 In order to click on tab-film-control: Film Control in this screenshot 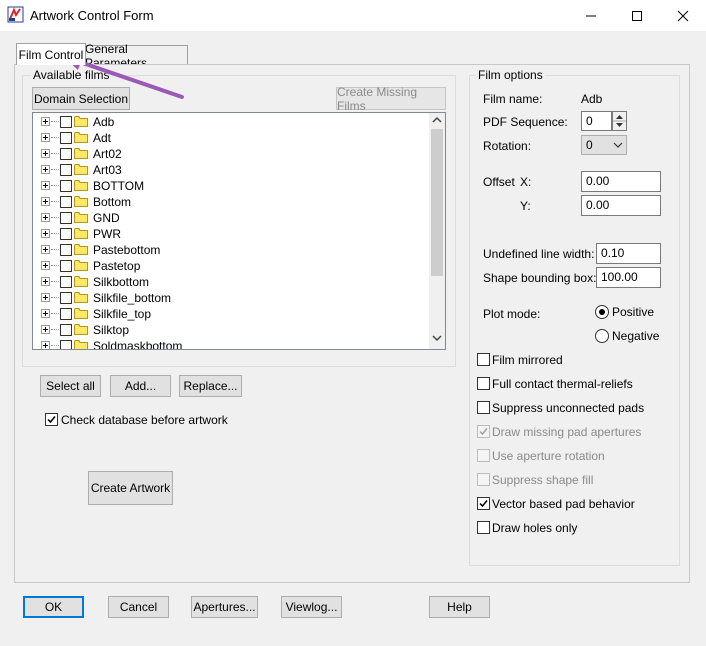, I will do `click(51, 54)`.